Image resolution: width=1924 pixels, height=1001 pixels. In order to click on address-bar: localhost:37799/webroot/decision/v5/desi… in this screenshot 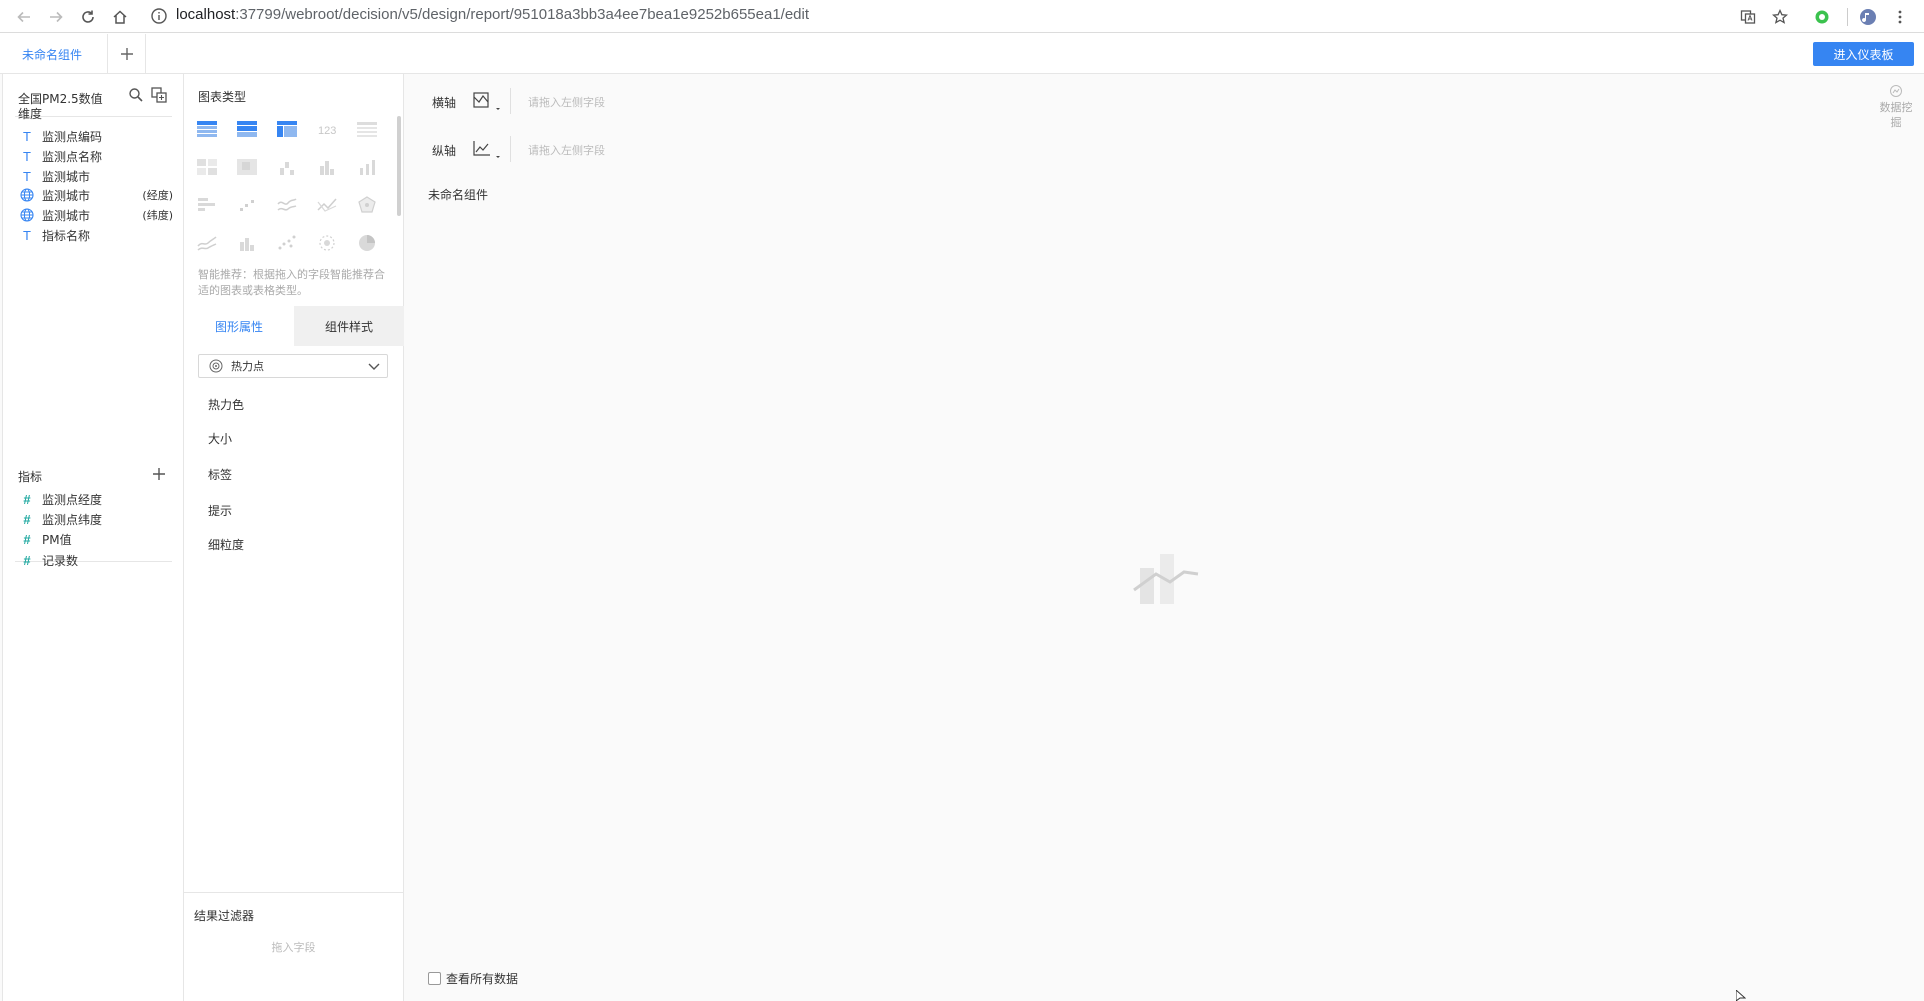, I will do `click(492, 14)`.